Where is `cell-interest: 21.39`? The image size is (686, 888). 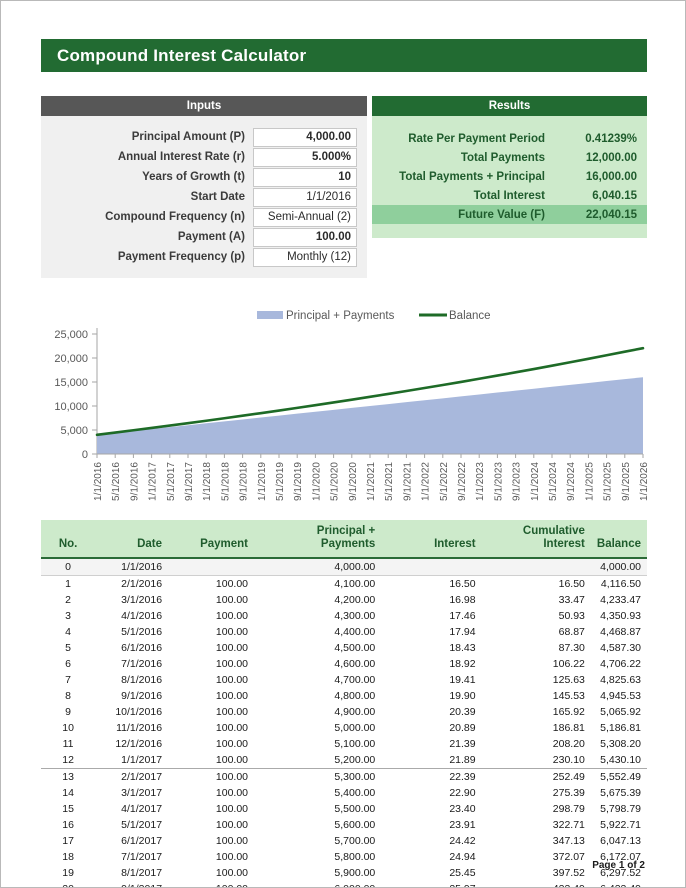 cell-interest: 21.39 is located at coordinates (462, 744).